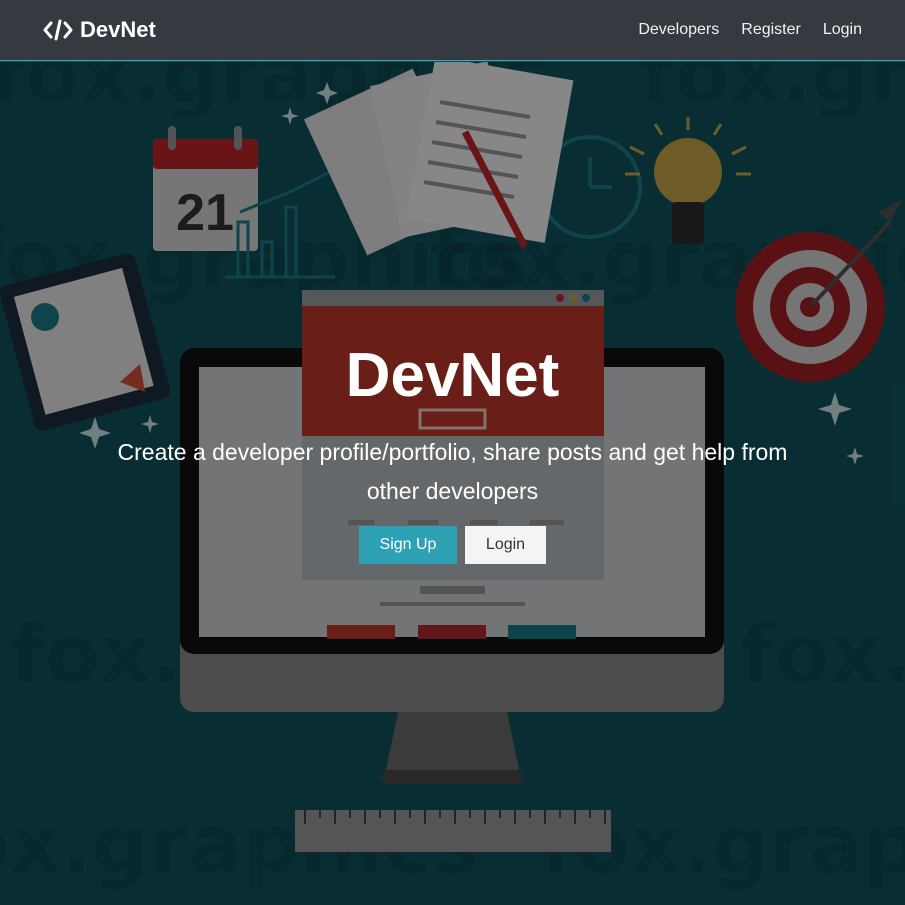  I want to click on hero-title: DevNet, so click(452, 375).